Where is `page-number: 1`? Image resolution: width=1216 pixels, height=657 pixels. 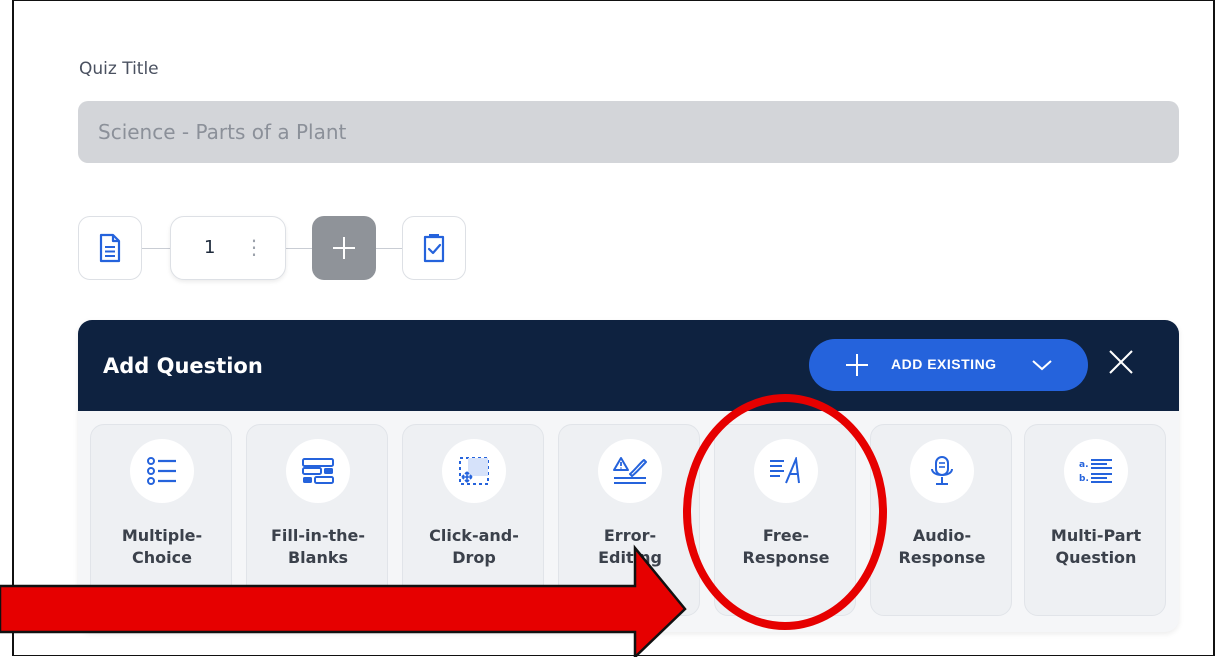 page-number: 1 is located at coordinates (210, 247).